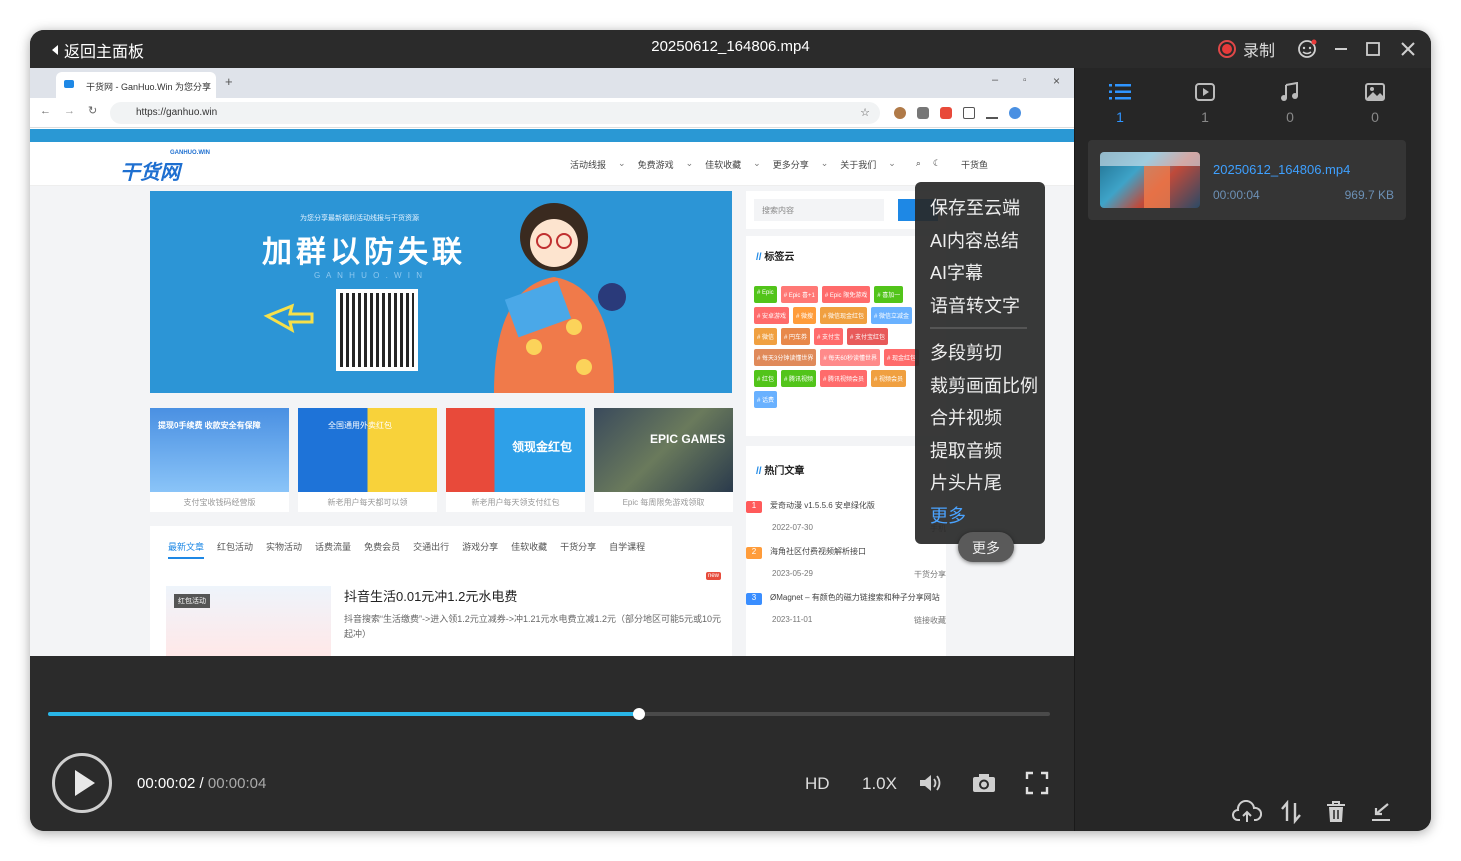 The width and height of the screenshot is (1461, 861). Describe the element at coordinates (382, 547) in the screenshot. I see `tab-category: 免费会员` at that location.